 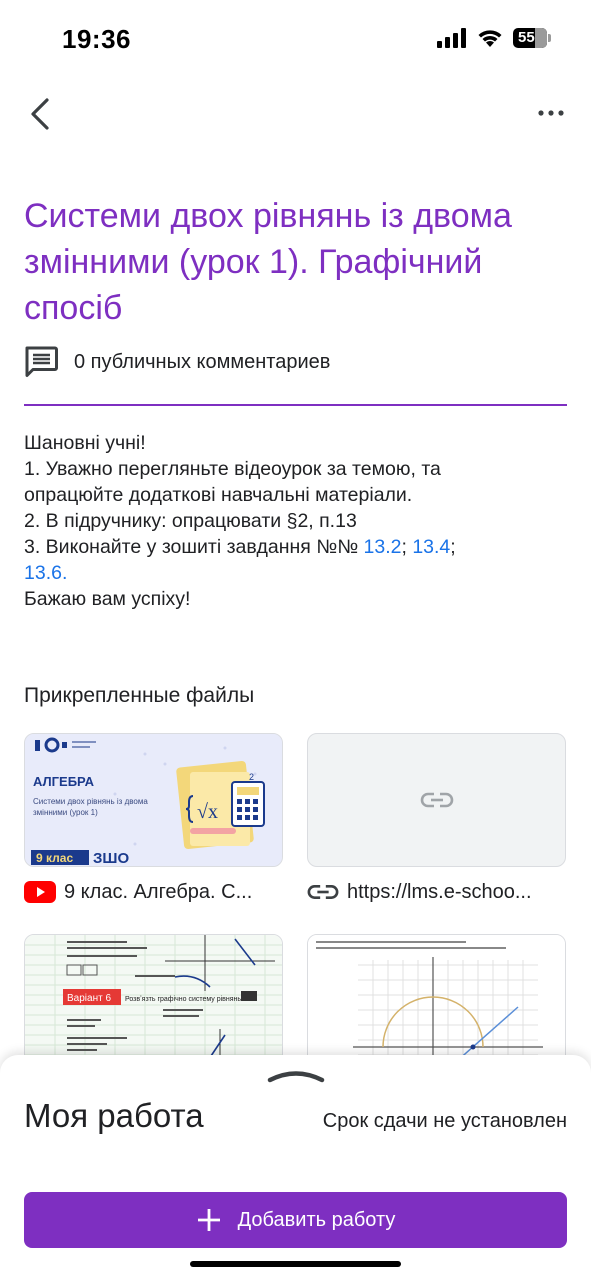 I want to click on due-date-status: Срок сдачи не установлен, so click(x=444, y=1121).